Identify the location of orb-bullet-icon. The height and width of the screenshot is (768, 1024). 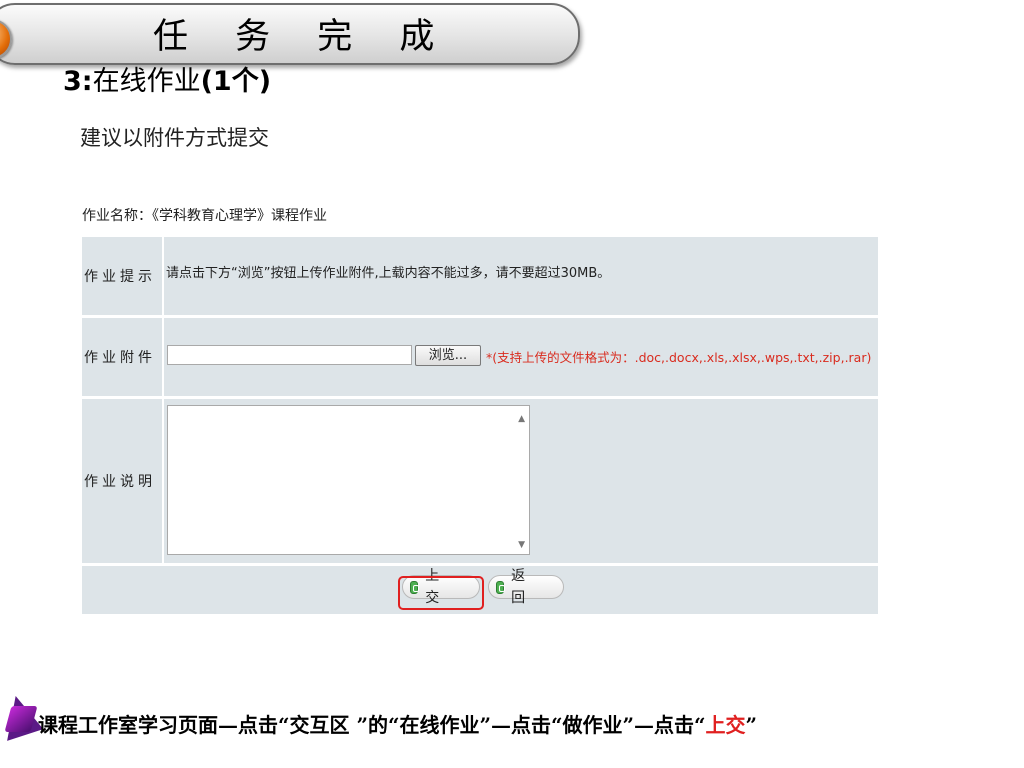
(6, 39).